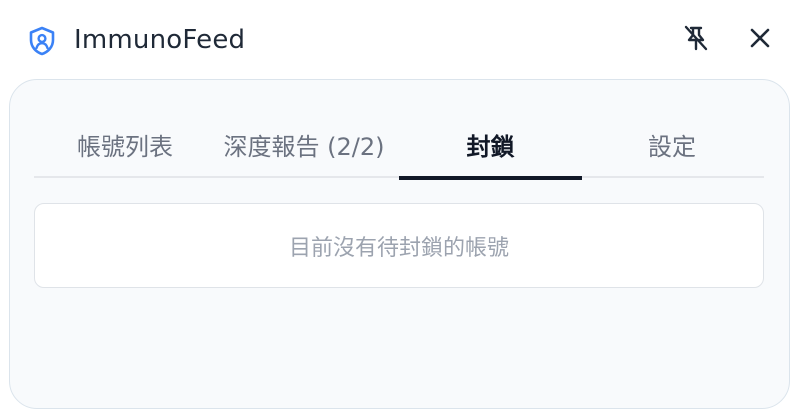 Image resolution: width=800 pixels, height=409 pixels. I want to click on close-icon, so click(760, 40).